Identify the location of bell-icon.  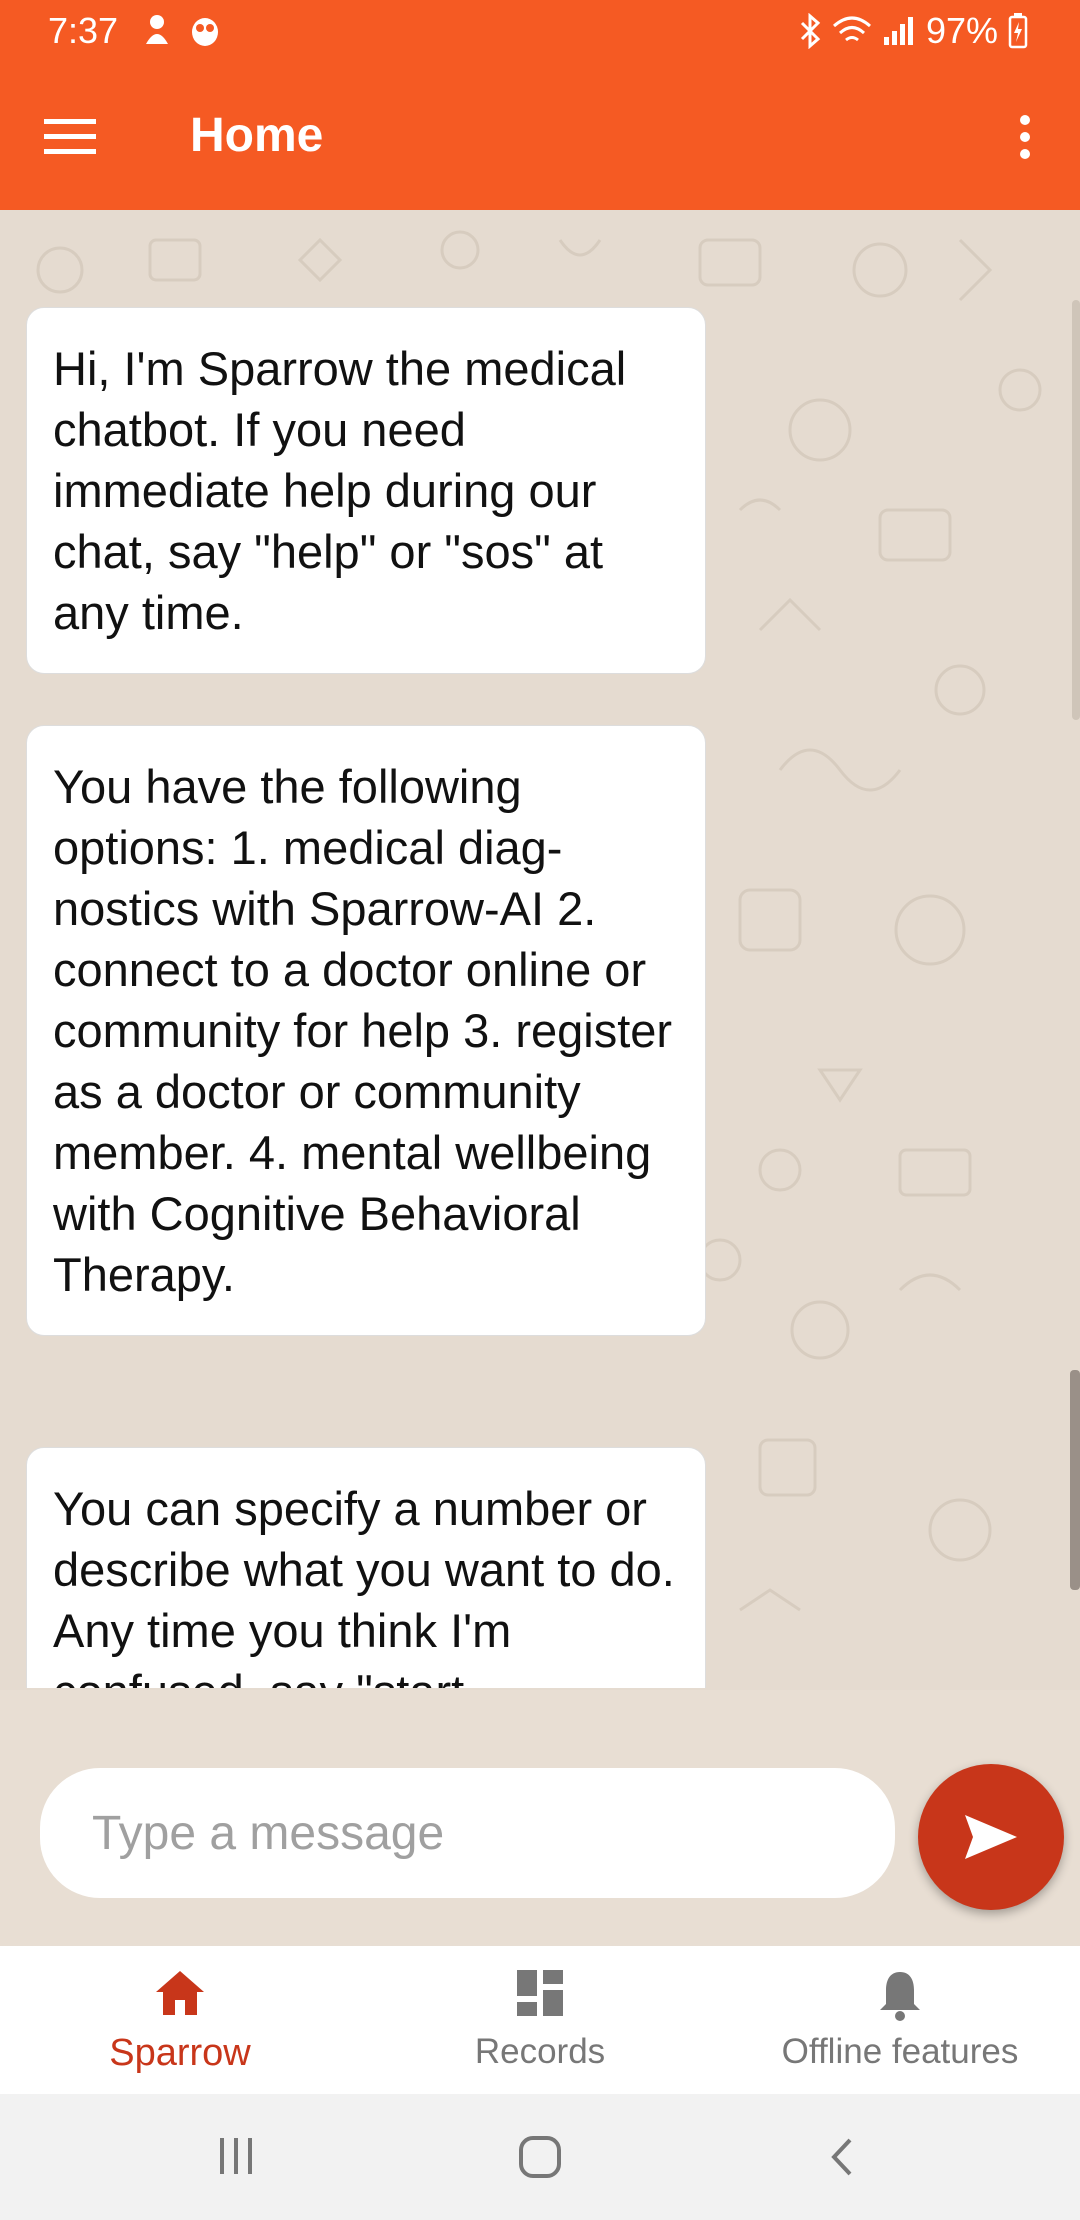
(900, 1996).